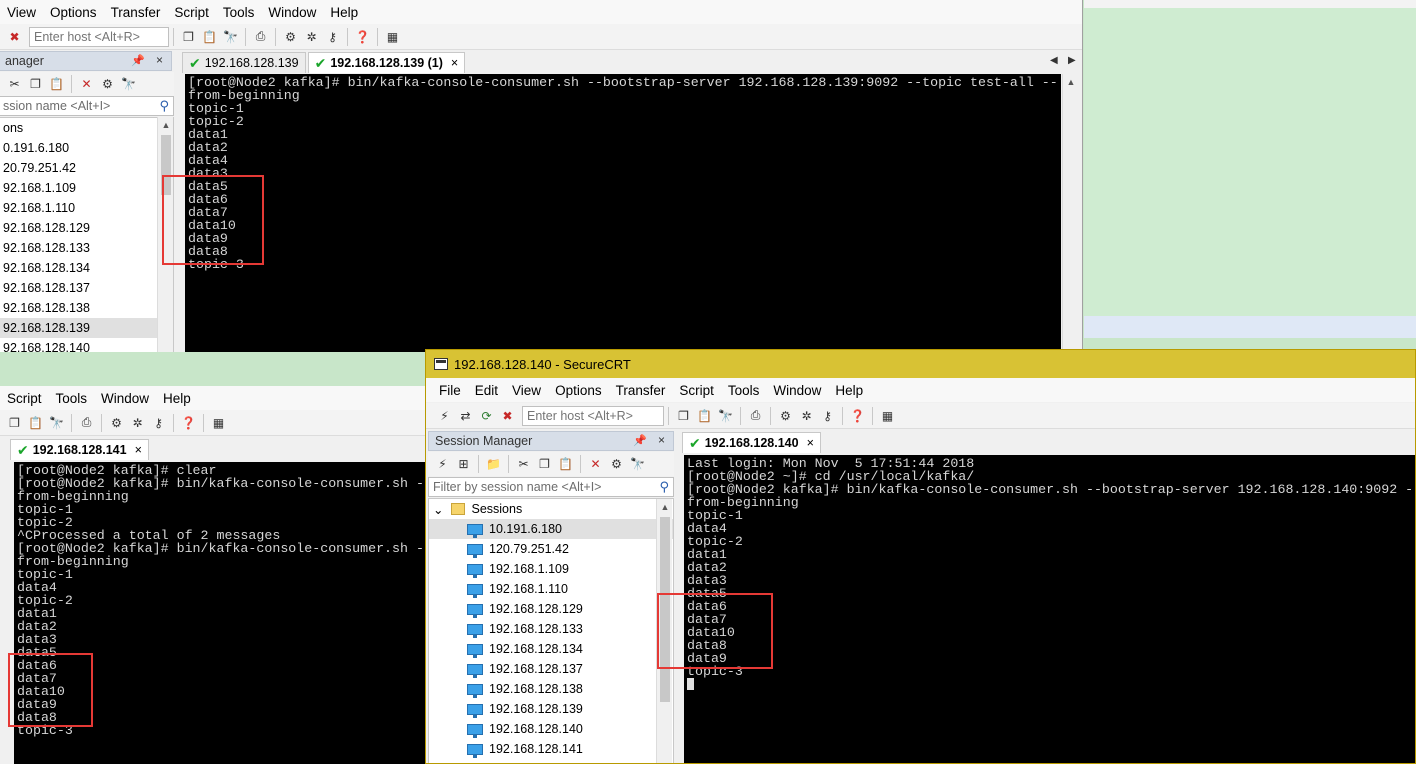 This screenshot has width=1416, height=764. Describe the element at coordinates (244, 62) in the screenshot. I see `session-tab: ✔ 192.168.128.139` at that location.